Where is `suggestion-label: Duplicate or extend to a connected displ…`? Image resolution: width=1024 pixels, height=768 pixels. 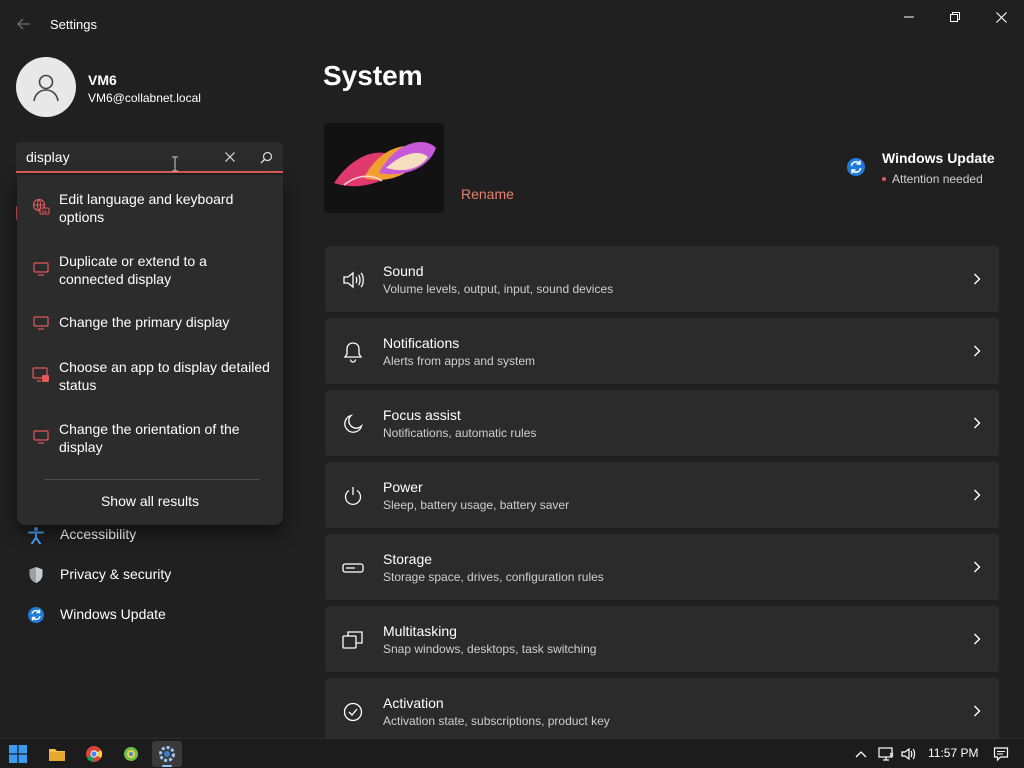 suggestion-label: Duplicate or extend to a connected displ… is located at coordinates (133, 270).